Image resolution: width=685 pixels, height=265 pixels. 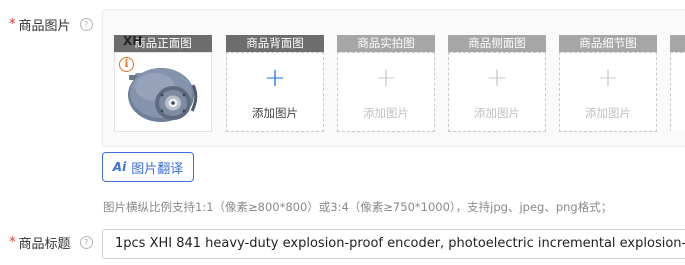 I want to click on add-back-image-button: + 添加图片, so click(x=275, y=92).